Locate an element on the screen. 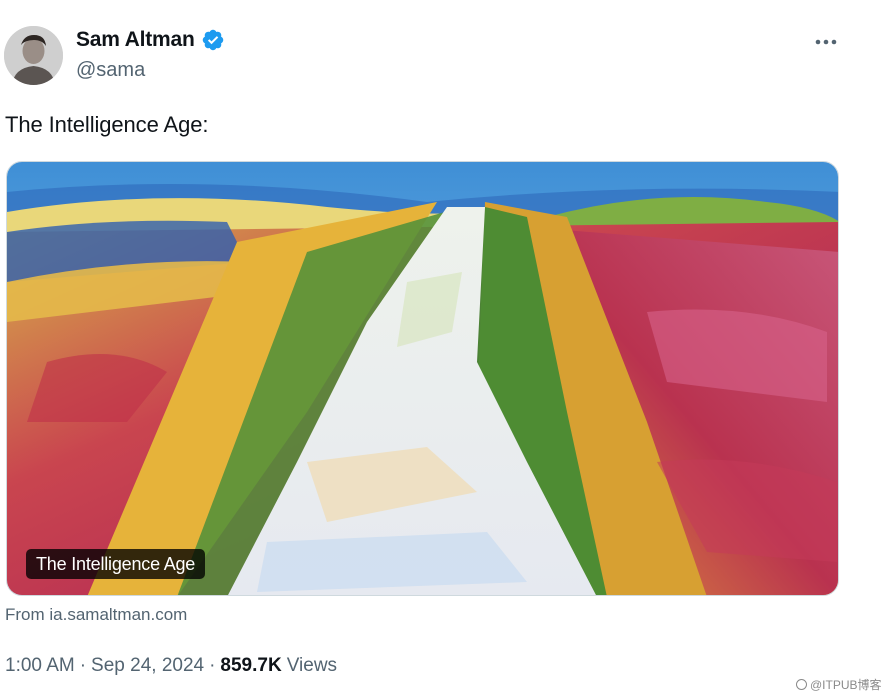 Image resolution: width=890 pixels, height=695 pixels. more-options-button is located at coordinates (826, 42).